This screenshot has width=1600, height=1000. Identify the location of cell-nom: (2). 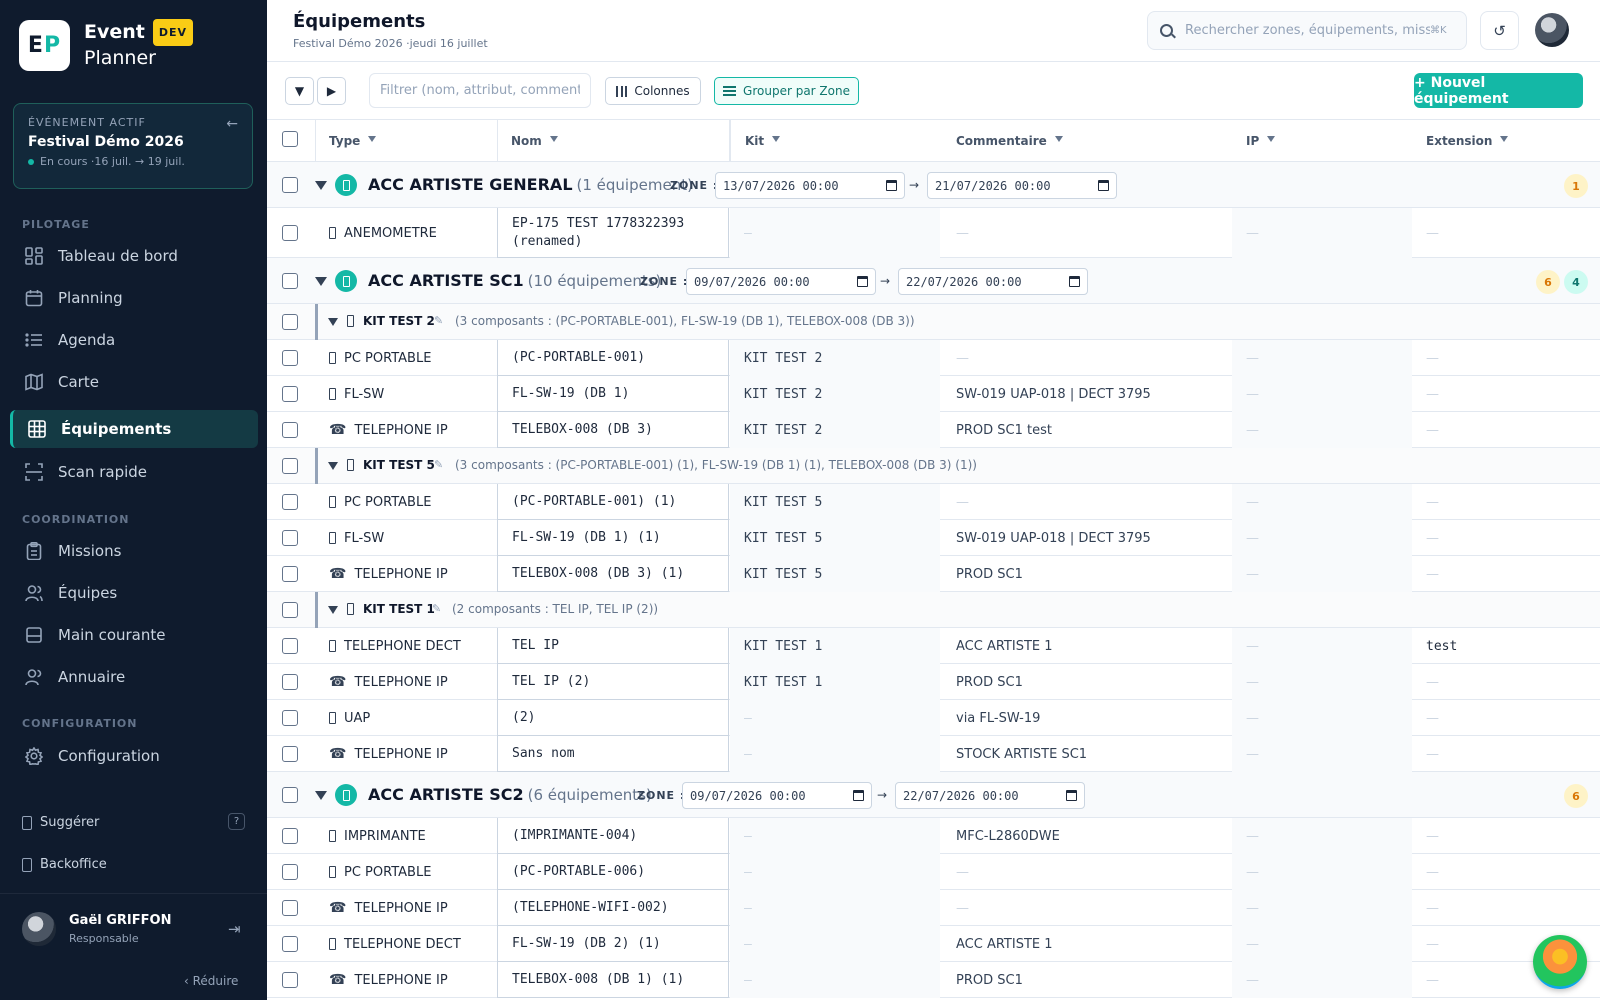
(613, 718).